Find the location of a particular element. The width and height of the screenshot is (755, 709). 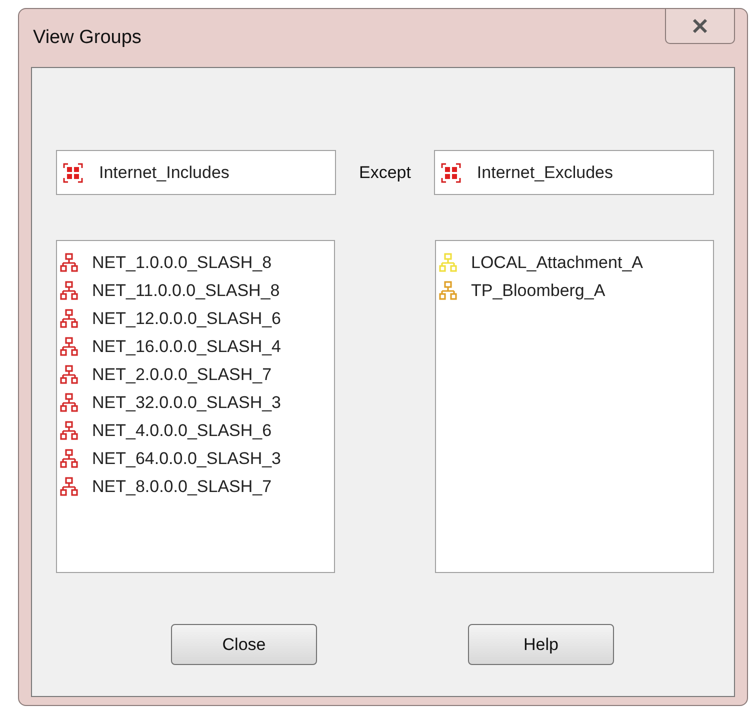

list-item: NET_8.0.0.0_SLASH_7 is located at coordinates (182, 487).